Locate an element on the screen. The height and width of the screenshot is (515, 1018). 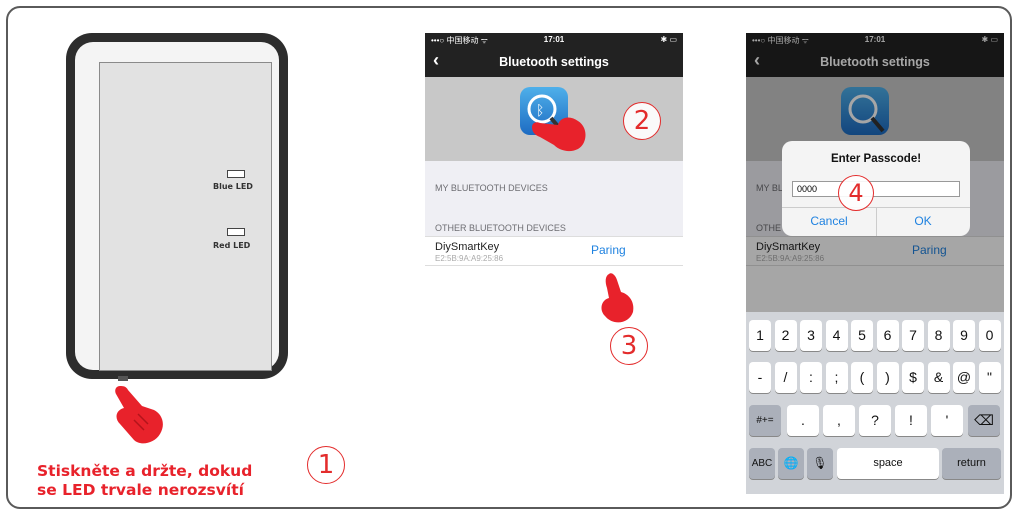
abc-key: ABC is located at coordinates (762, 463).